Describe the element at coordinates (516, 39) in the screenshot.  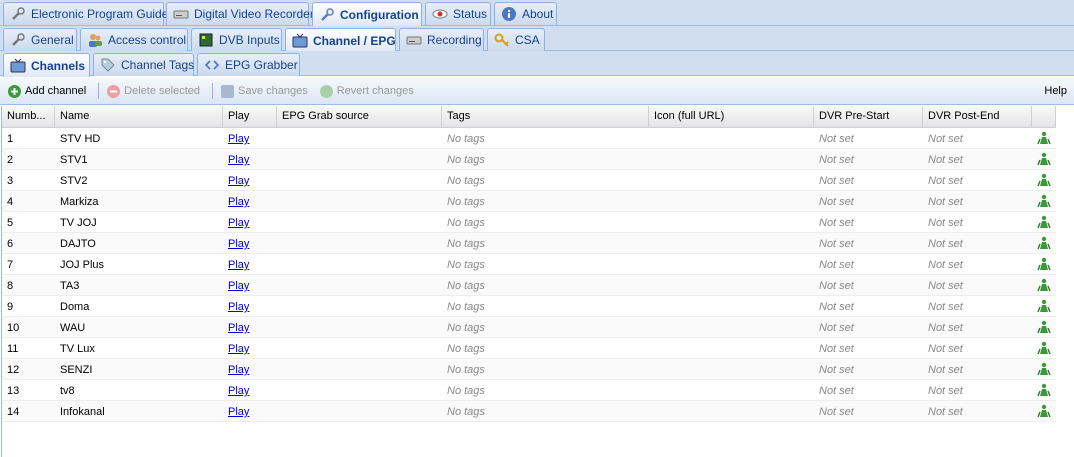
I see `tab-csa: CSA` at that location.